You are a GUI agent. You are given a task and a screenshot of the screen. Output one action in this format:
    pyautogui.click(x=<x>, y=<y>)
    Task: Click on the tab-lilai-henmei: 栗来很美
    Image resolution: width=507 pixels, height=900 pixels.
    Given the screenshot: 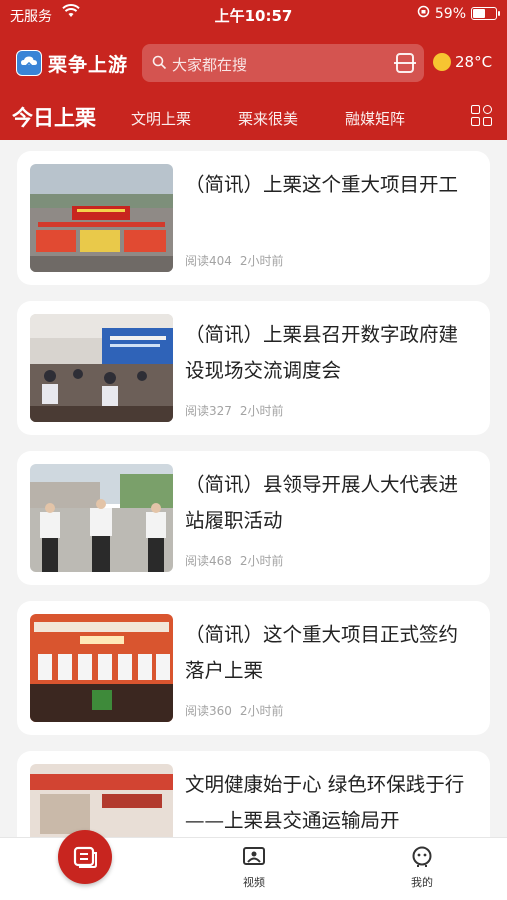 What is the action you would take?
    pyautogui.click(x=268, y=118)
    